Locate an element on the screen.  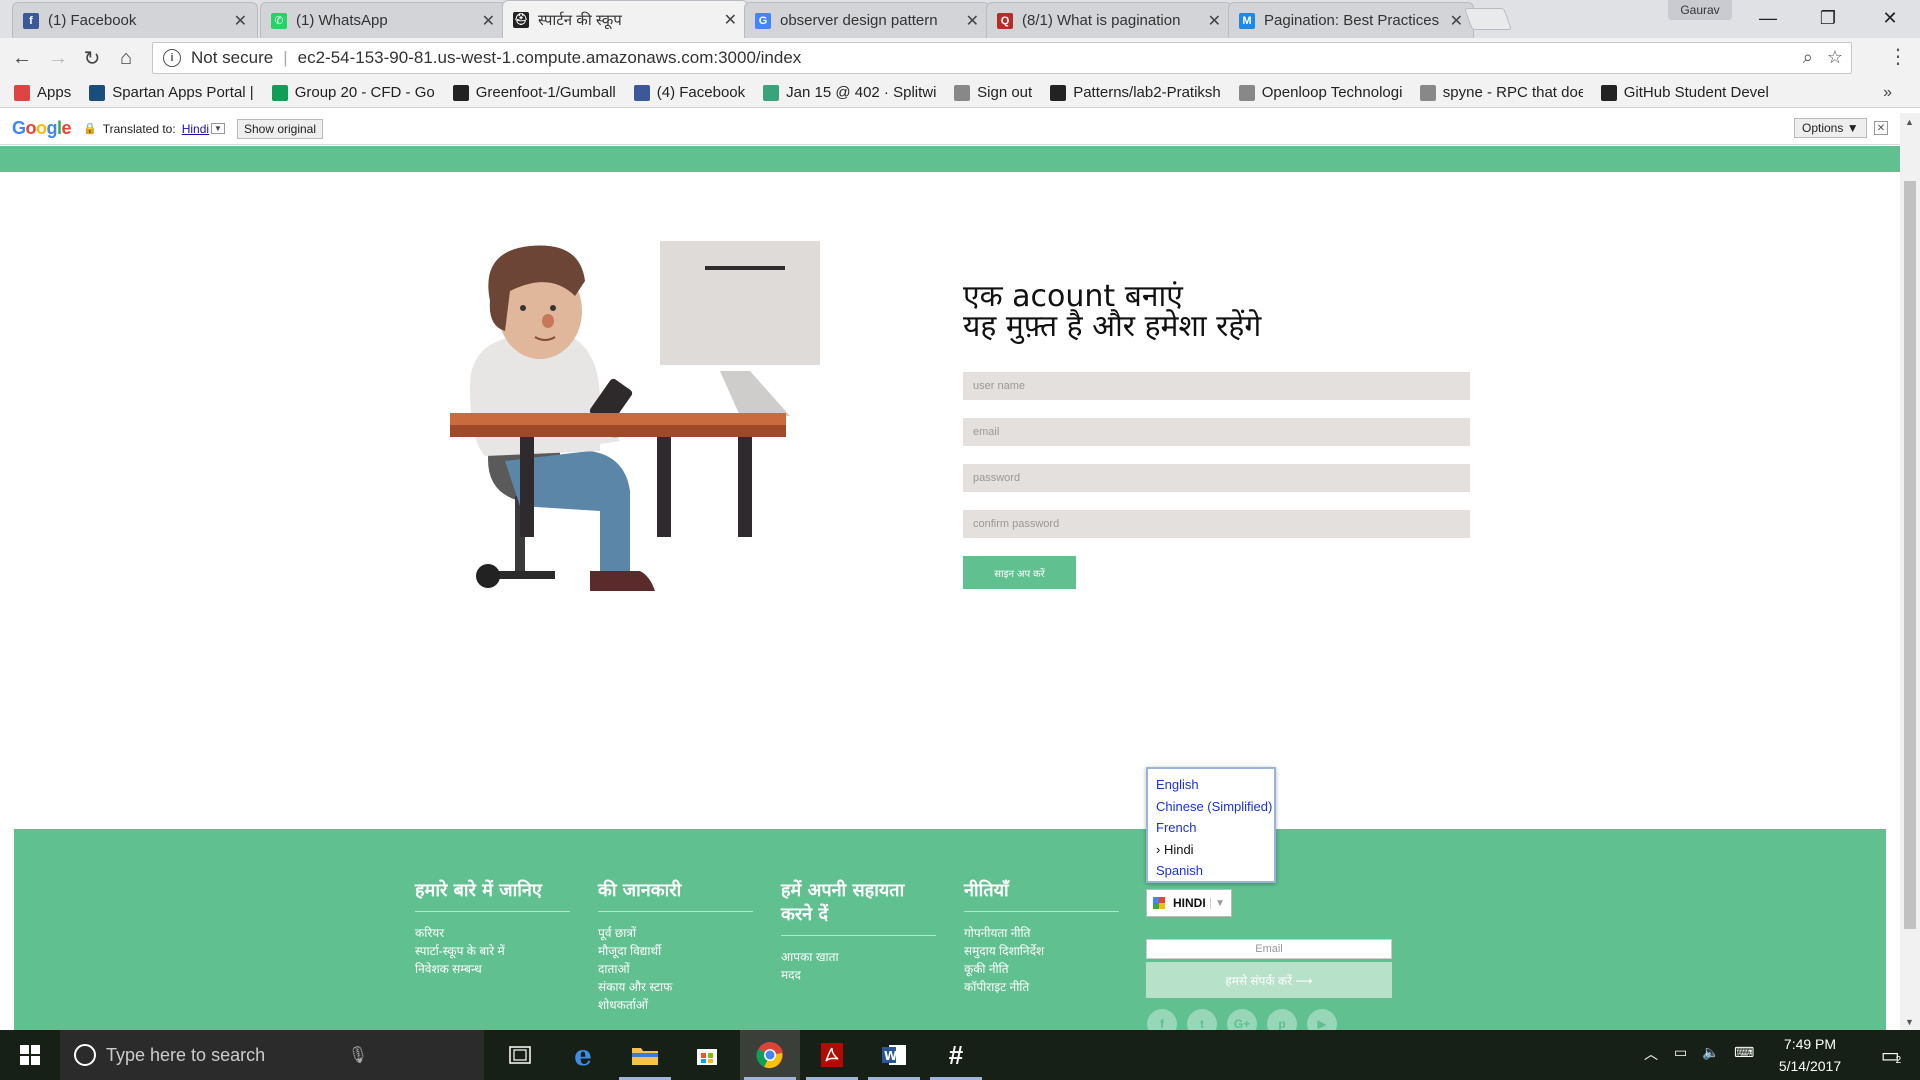
username-field: user name is located at coordinates (1216, 386).